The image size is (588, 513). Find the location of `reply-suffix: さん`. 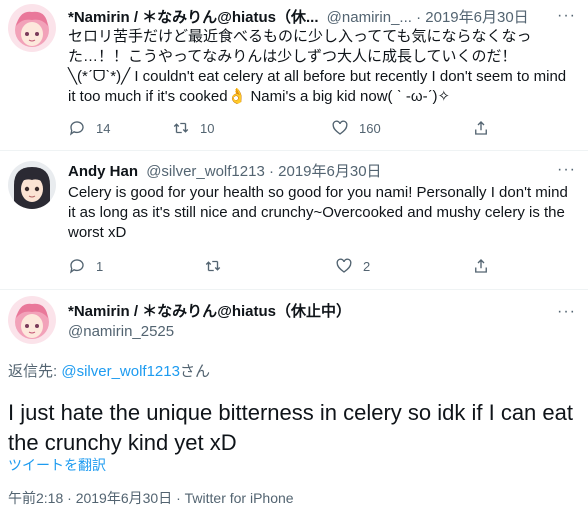

reply-suffix: さん is located at coordinates (194, 371).